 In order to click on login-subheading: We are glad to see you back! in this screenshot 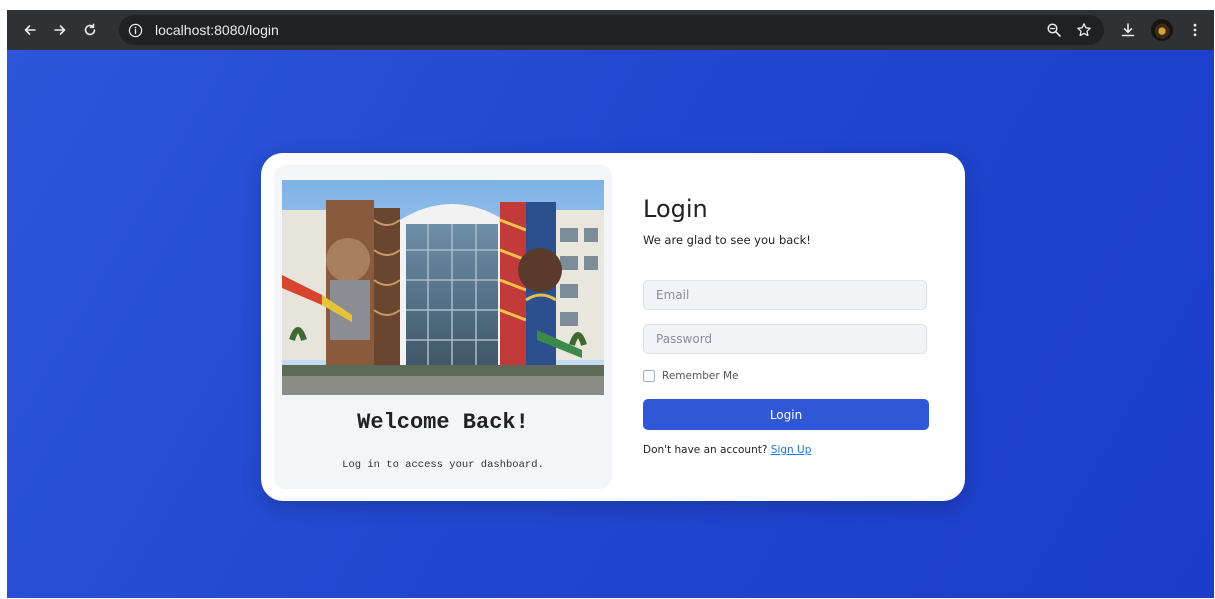, I will do `click(727, 240)`.